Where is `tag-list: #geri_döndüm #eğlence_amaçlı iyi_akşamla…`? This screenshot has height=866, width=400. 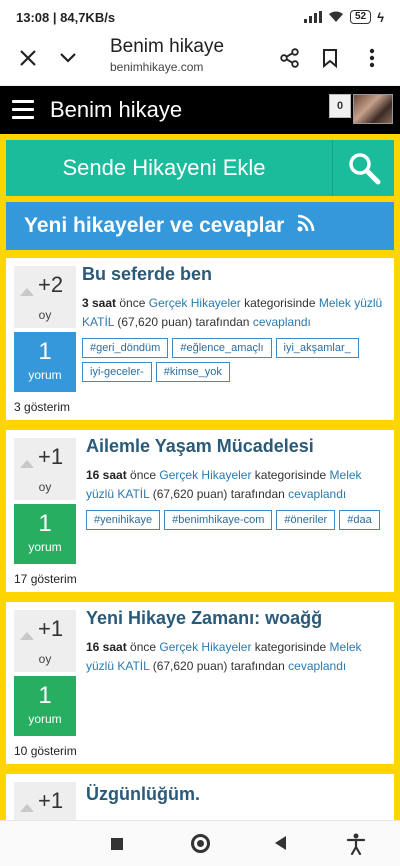 tag-list: #geri_döndüm #eğlence_amaçlı iyi_akşamla… is located at coordinates (235, 360).